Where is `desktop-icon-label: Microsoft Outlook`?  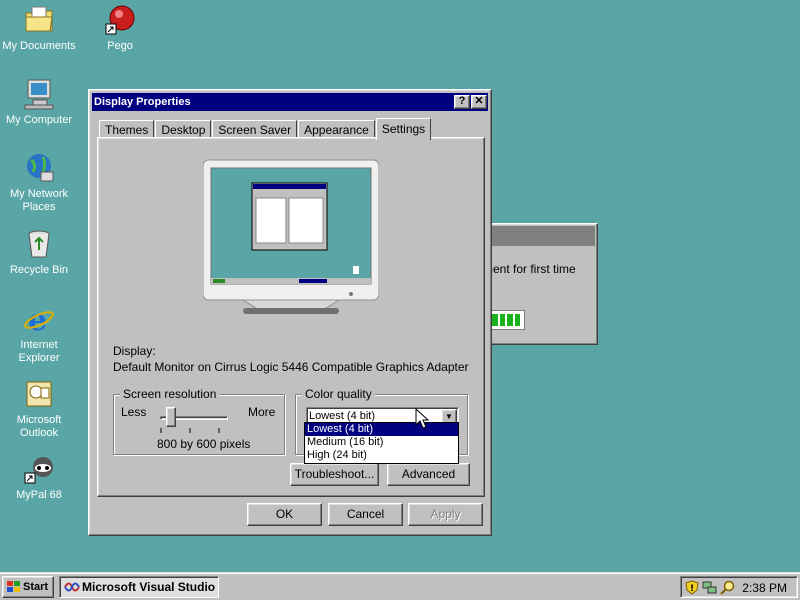 desktop-icon-label: Microsoft Outlook is located at coordinates (39, 426).